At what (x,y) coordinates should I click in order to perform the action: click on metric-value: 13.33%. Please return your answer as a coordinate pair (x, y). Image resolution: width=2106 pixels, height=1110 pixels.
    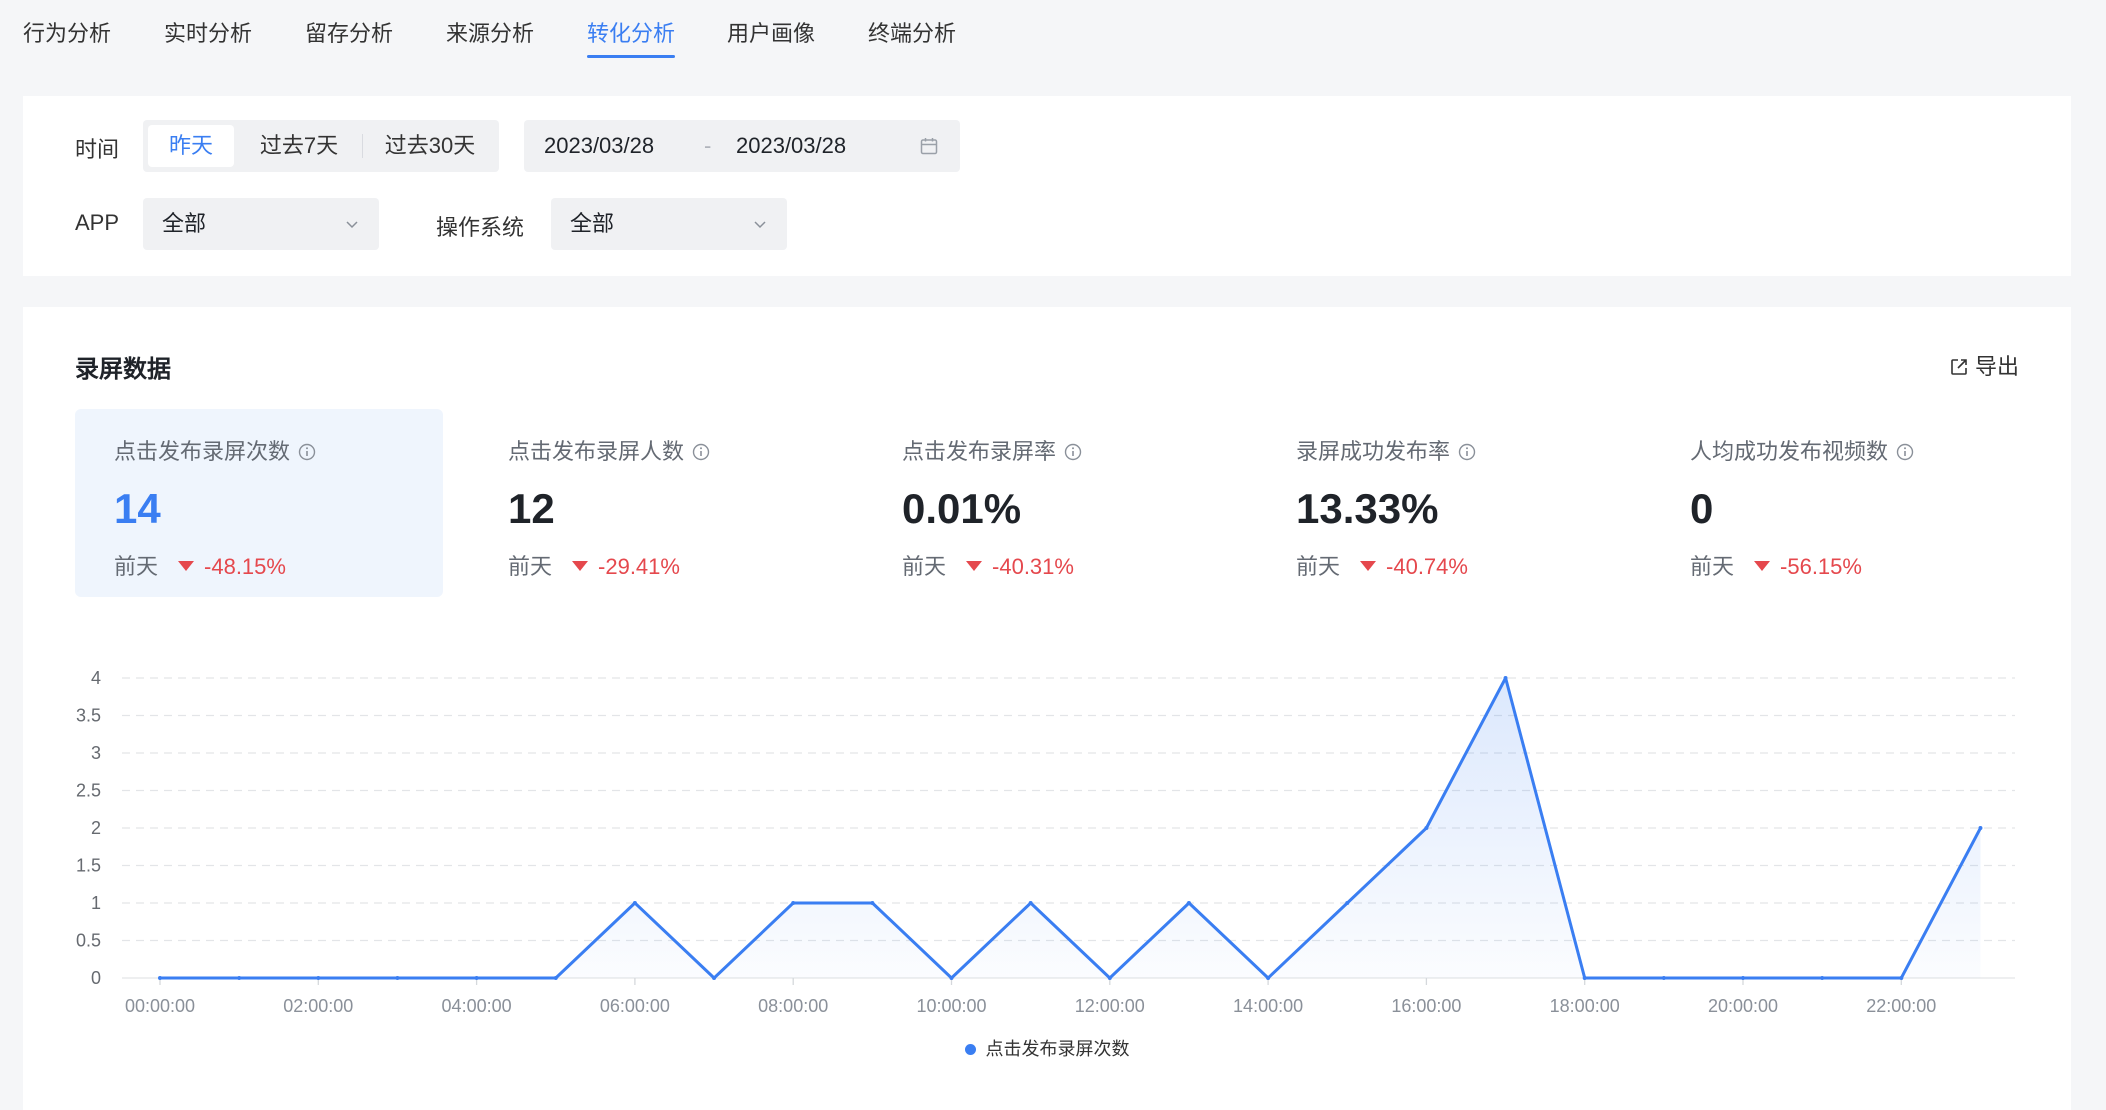
    Looking at the image, I should click on (1367, 508).